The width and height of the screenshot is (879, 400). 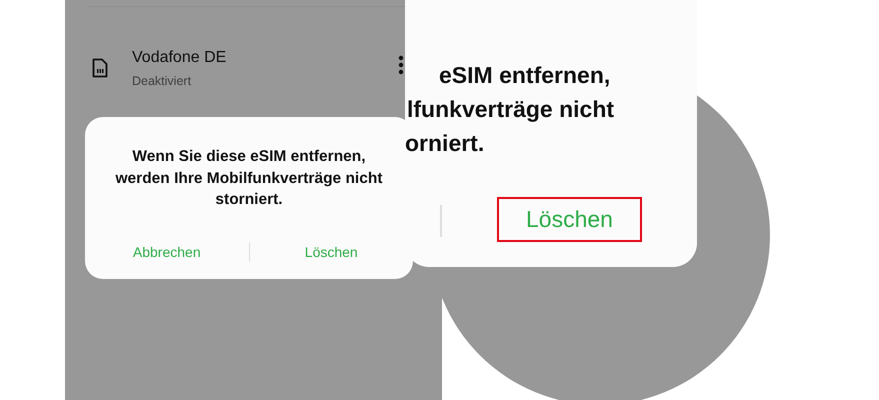 What do you see at coordinates (249, 178) in the screenshot?
I see `dialog-message: Wenn Sie diese eSIM entfernen, werden Ihre Mobilfunkverträge nicht storniert.` at bounding box center [249, 178].